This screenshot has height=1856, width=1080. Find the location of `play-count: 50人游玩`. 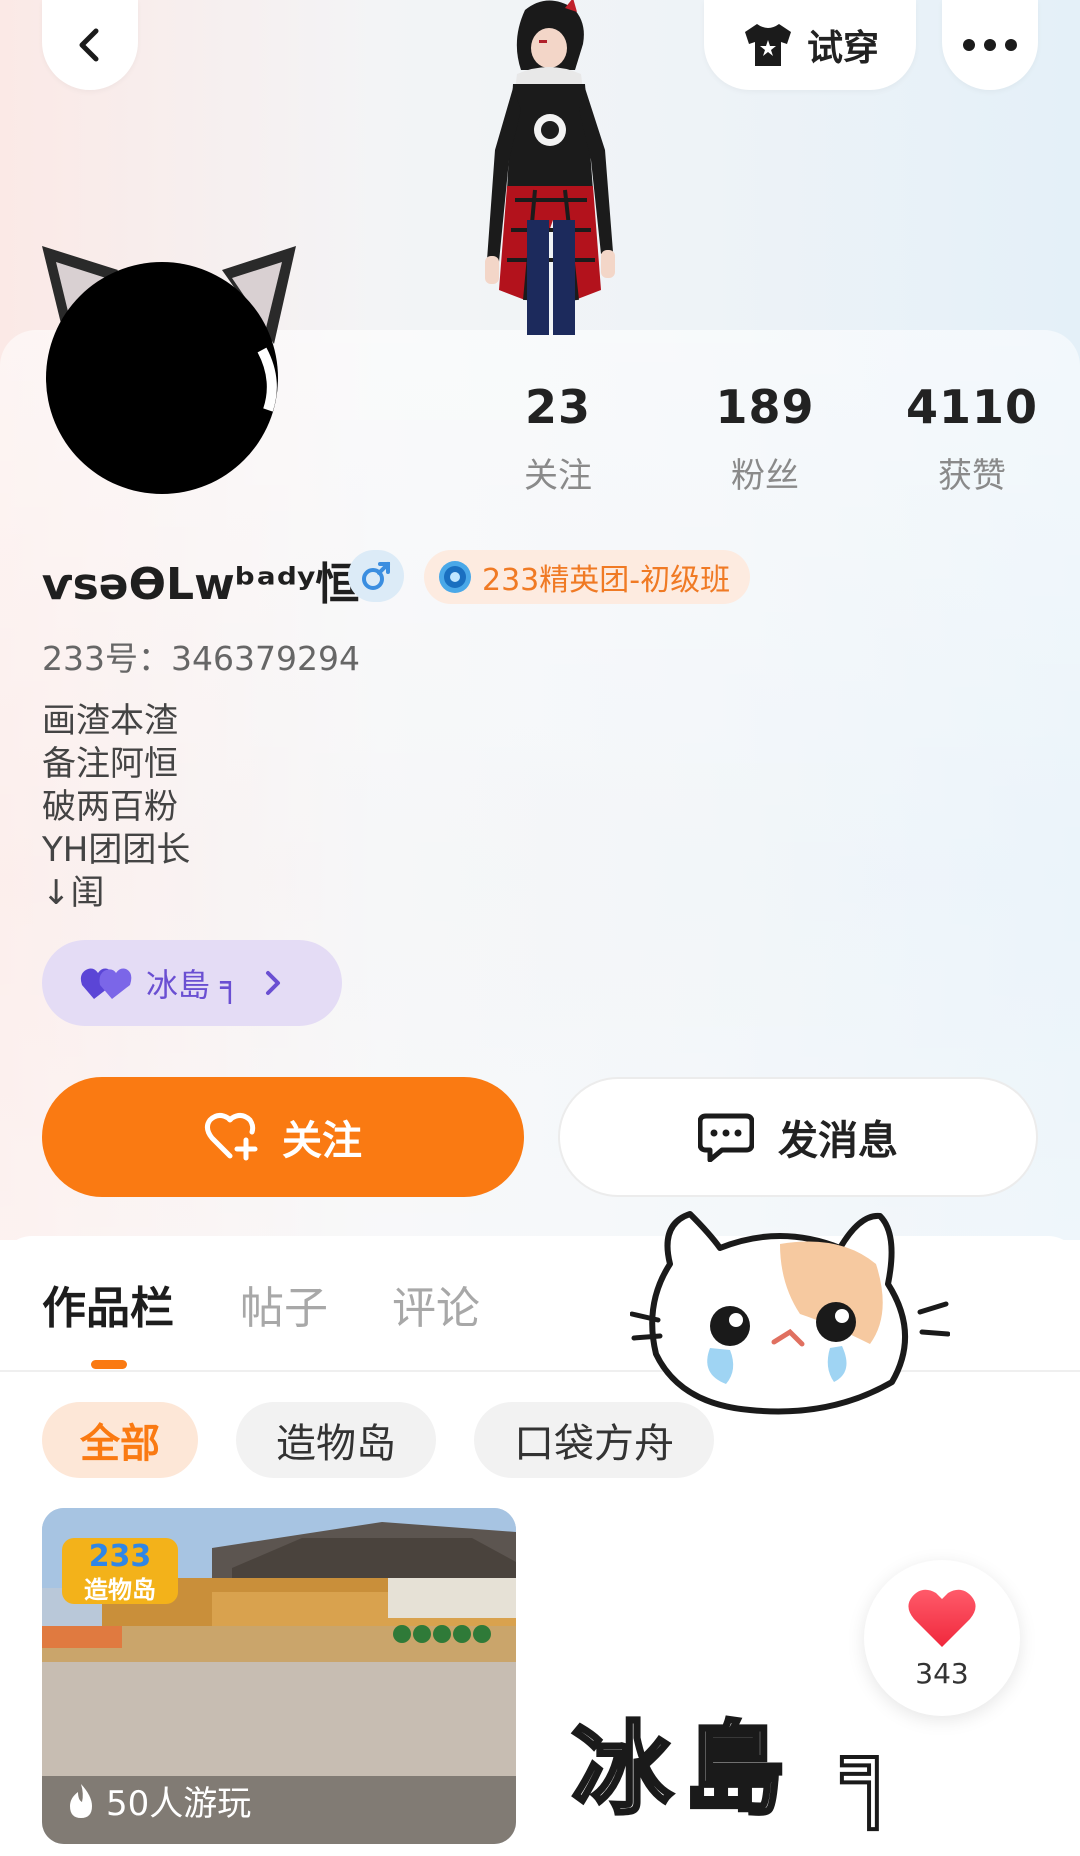

play-count: 50人游玩 is located at coordinates (158, 1800).